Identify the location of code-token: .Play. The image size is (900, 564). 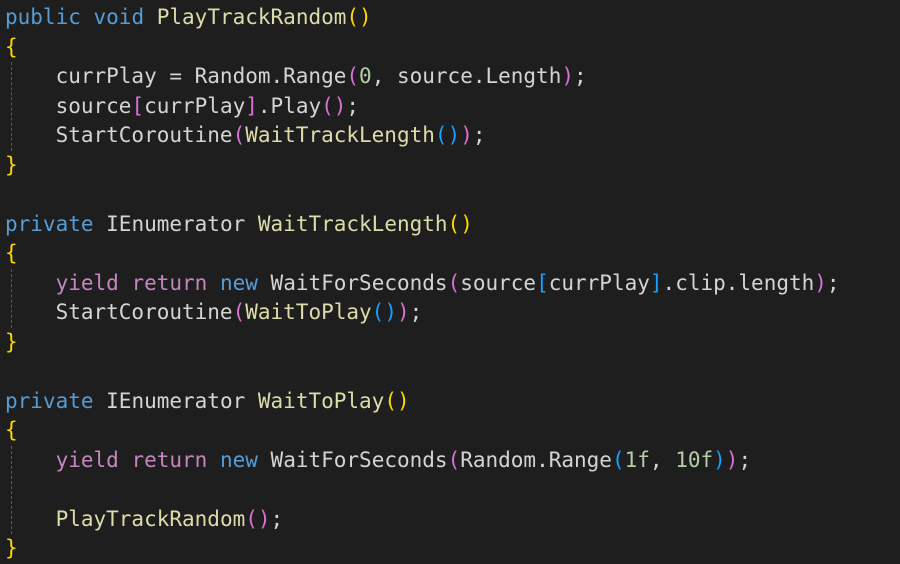
(289, 105).